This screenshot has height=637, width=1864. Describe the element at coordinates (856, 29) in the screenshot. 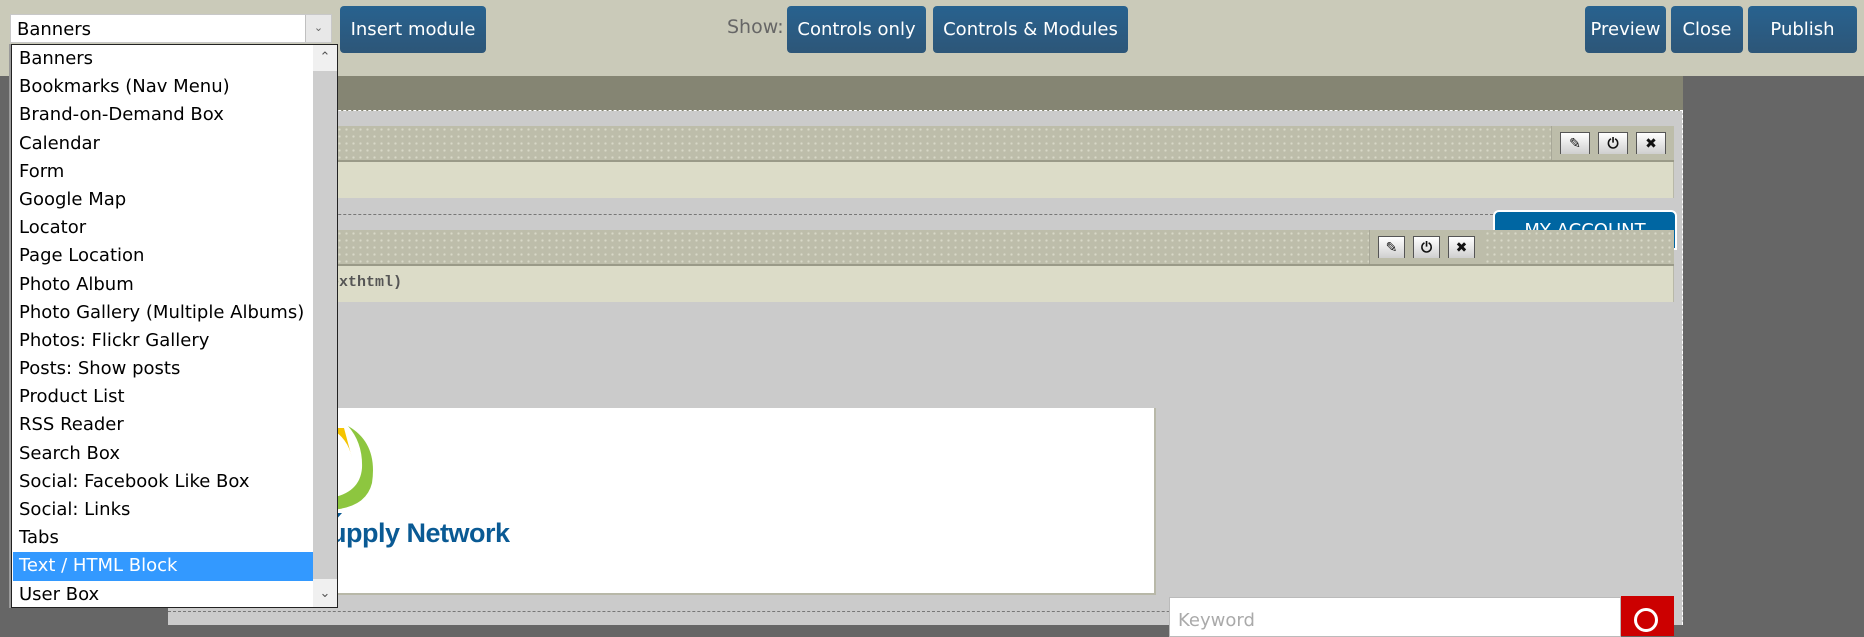

I see `controls-only-button: Controls only` at that location.